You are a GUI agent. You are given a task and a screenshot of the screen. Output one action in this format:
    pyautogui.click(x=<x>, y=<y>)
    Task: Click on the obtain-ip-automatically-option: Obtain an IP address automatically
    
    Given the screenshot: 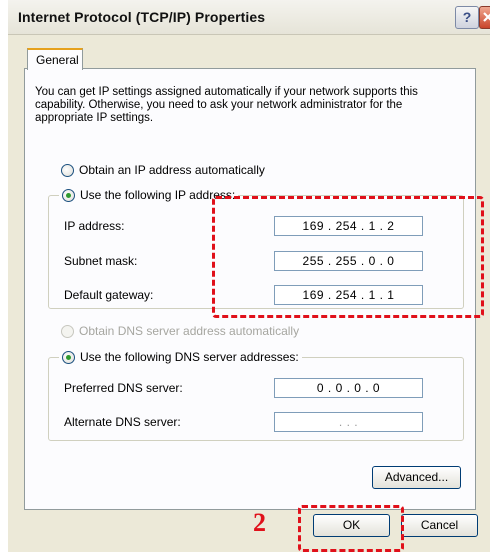 What is the action you would take?
    pyautogui.click(x=163, y=170)
    